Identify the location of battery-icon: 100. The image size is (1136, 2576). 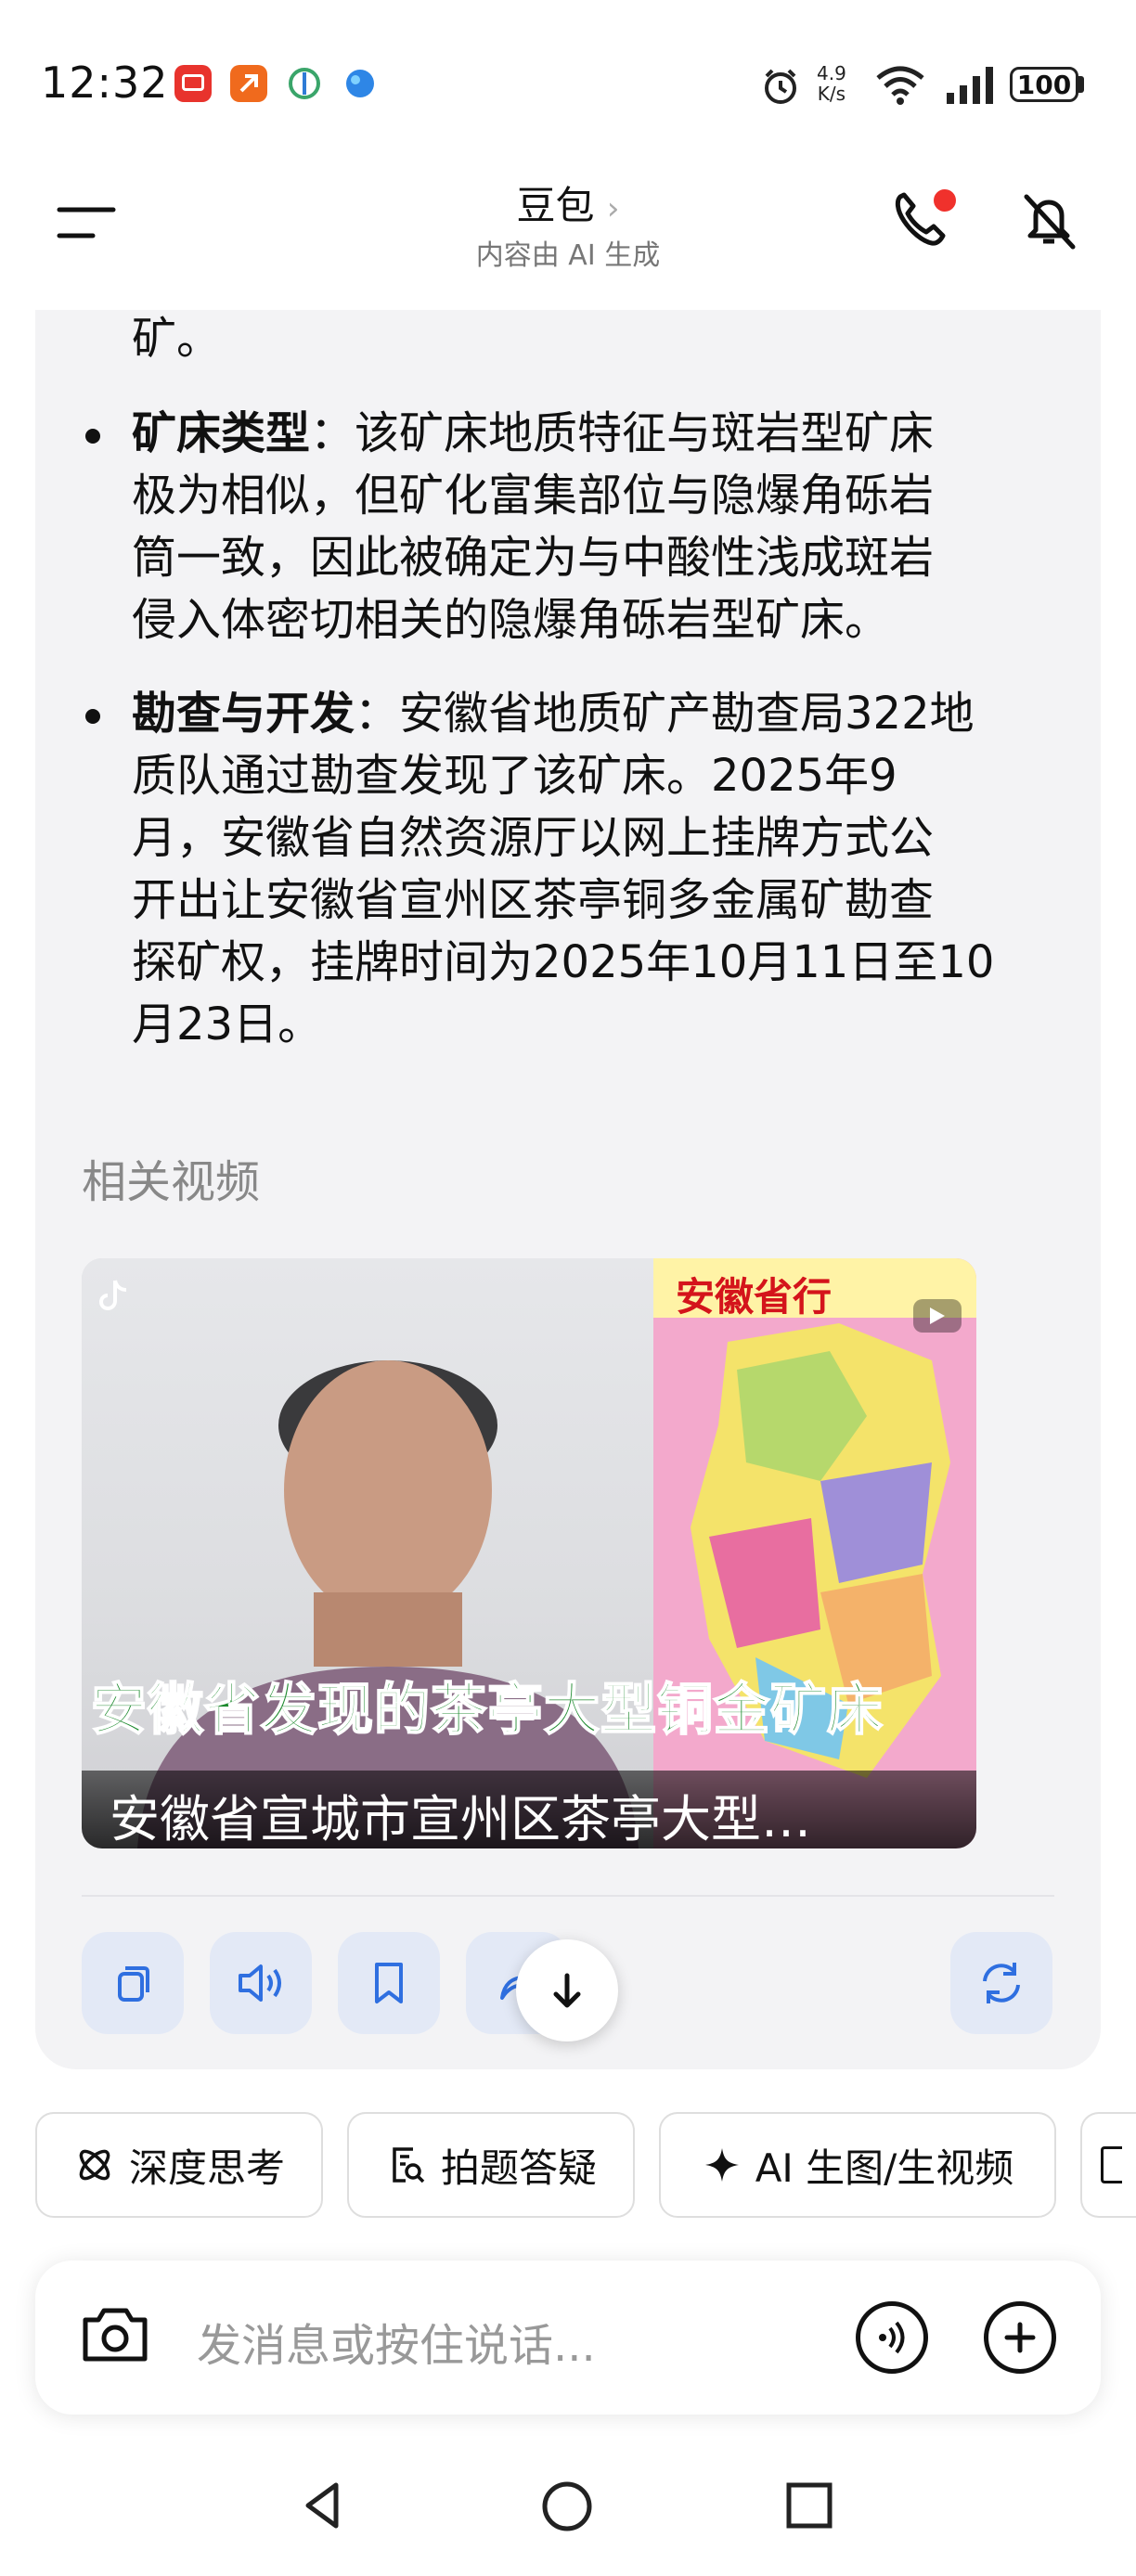
(1044, 85).